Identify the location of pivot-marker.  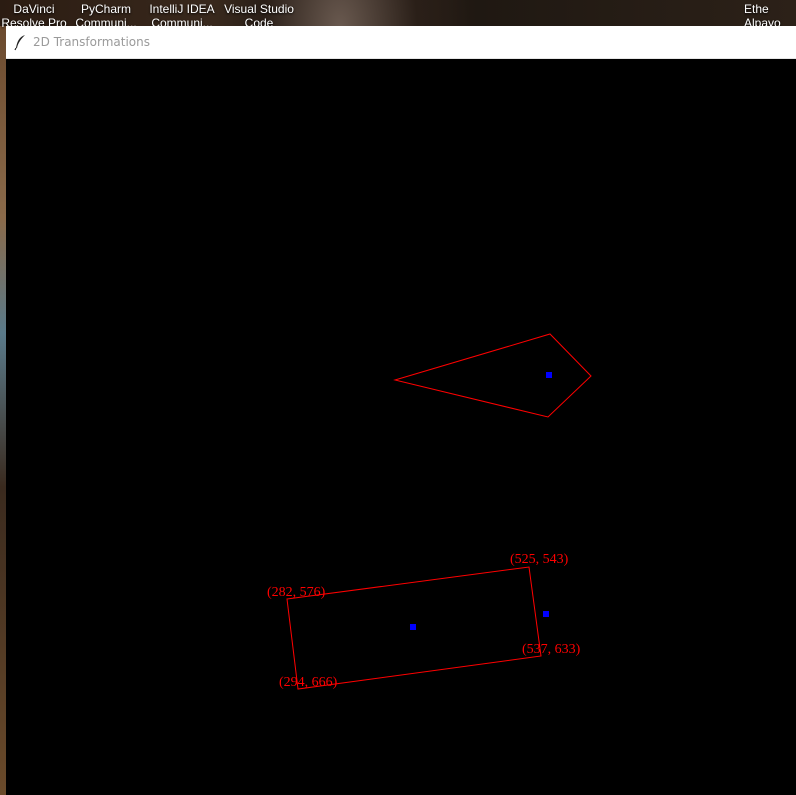
(546, 614).